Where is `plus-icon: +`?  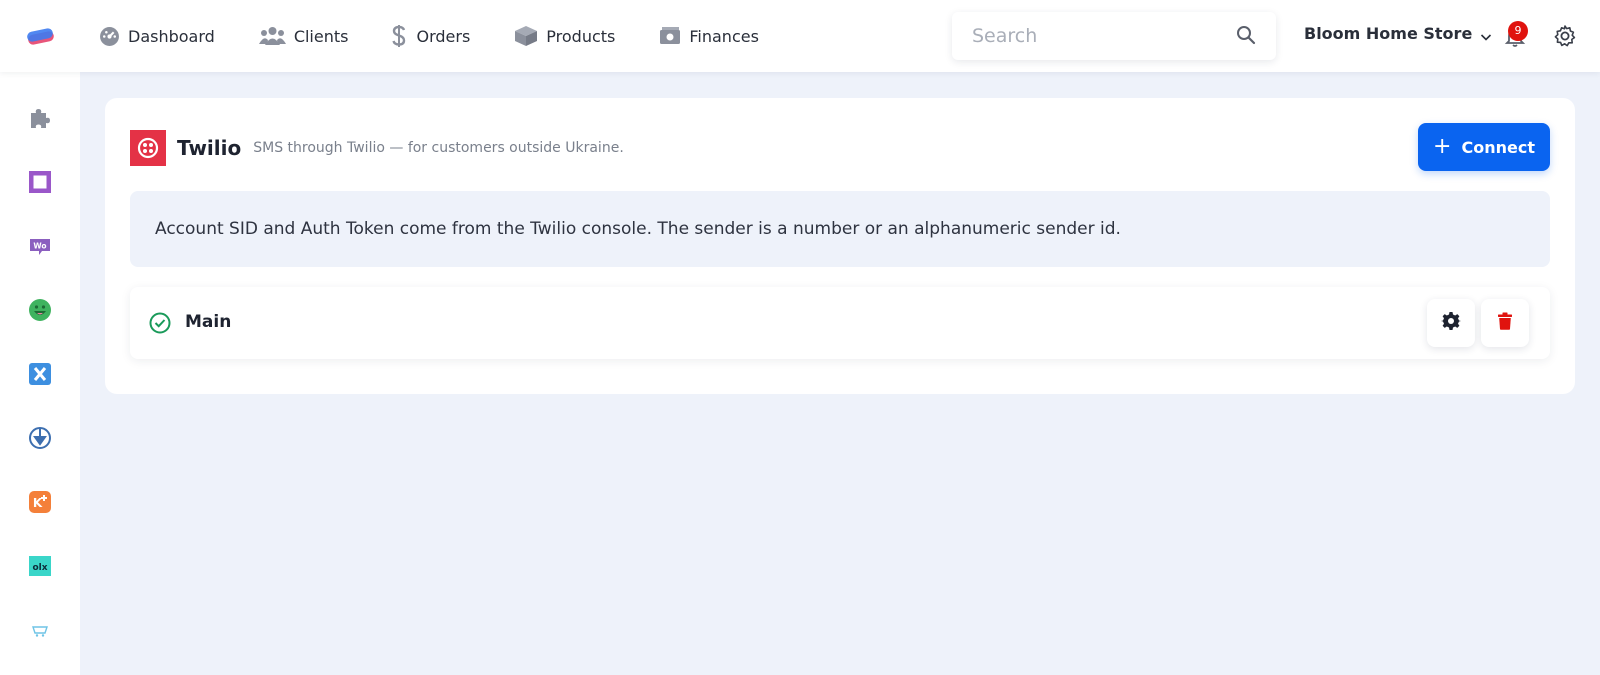 plus-icon: + is located at coordinates (1442, 146).